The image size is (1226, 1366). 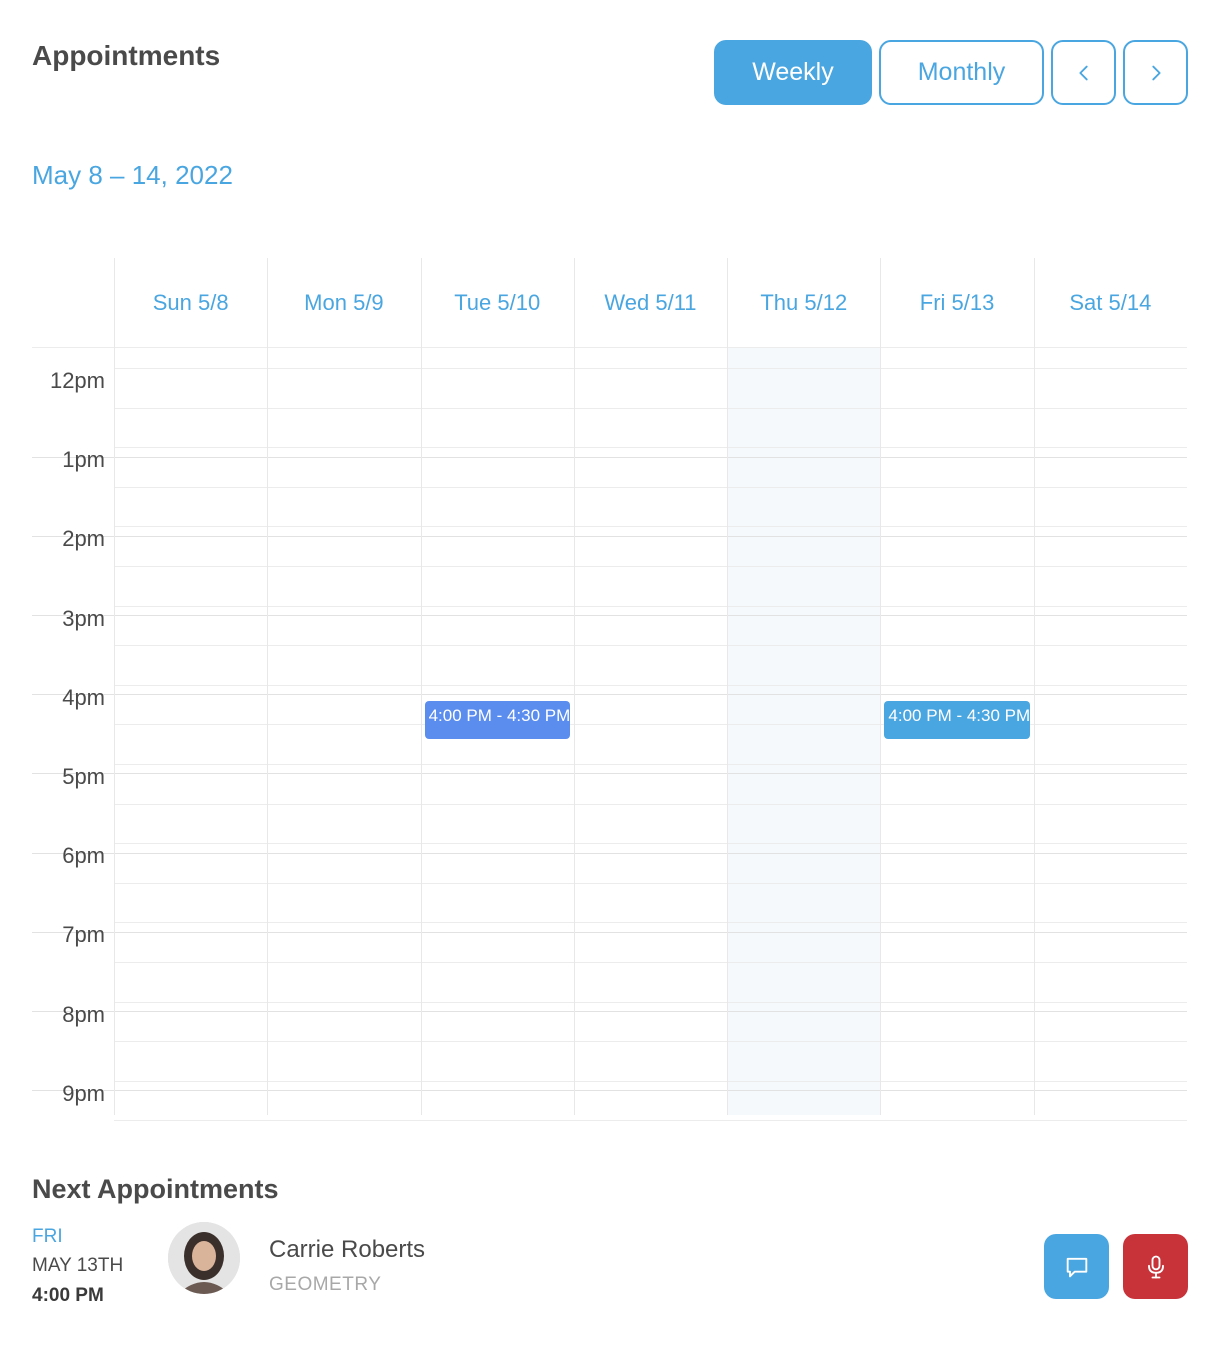 I want to click on hour-label: 12pm, so click(x=77, y=380).